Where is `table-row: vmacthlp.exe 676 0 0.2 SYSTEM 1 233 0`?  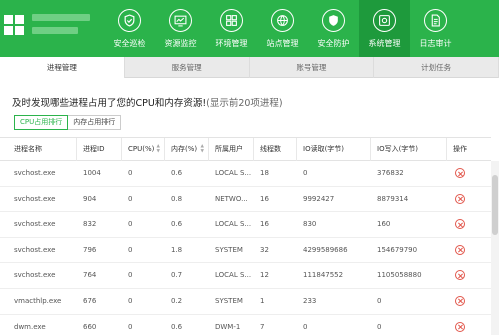 table-row: vmacthlp.exe 676 0 0.2 SYSTEM 1 233 0 is located at coordinates (245, 302).